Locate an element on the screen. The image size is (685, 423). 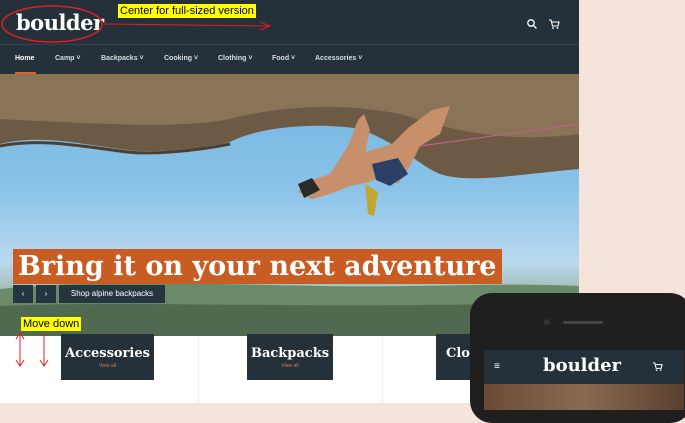
hamburger-menu-icon: ≡ is located at coordinates (497, 366).